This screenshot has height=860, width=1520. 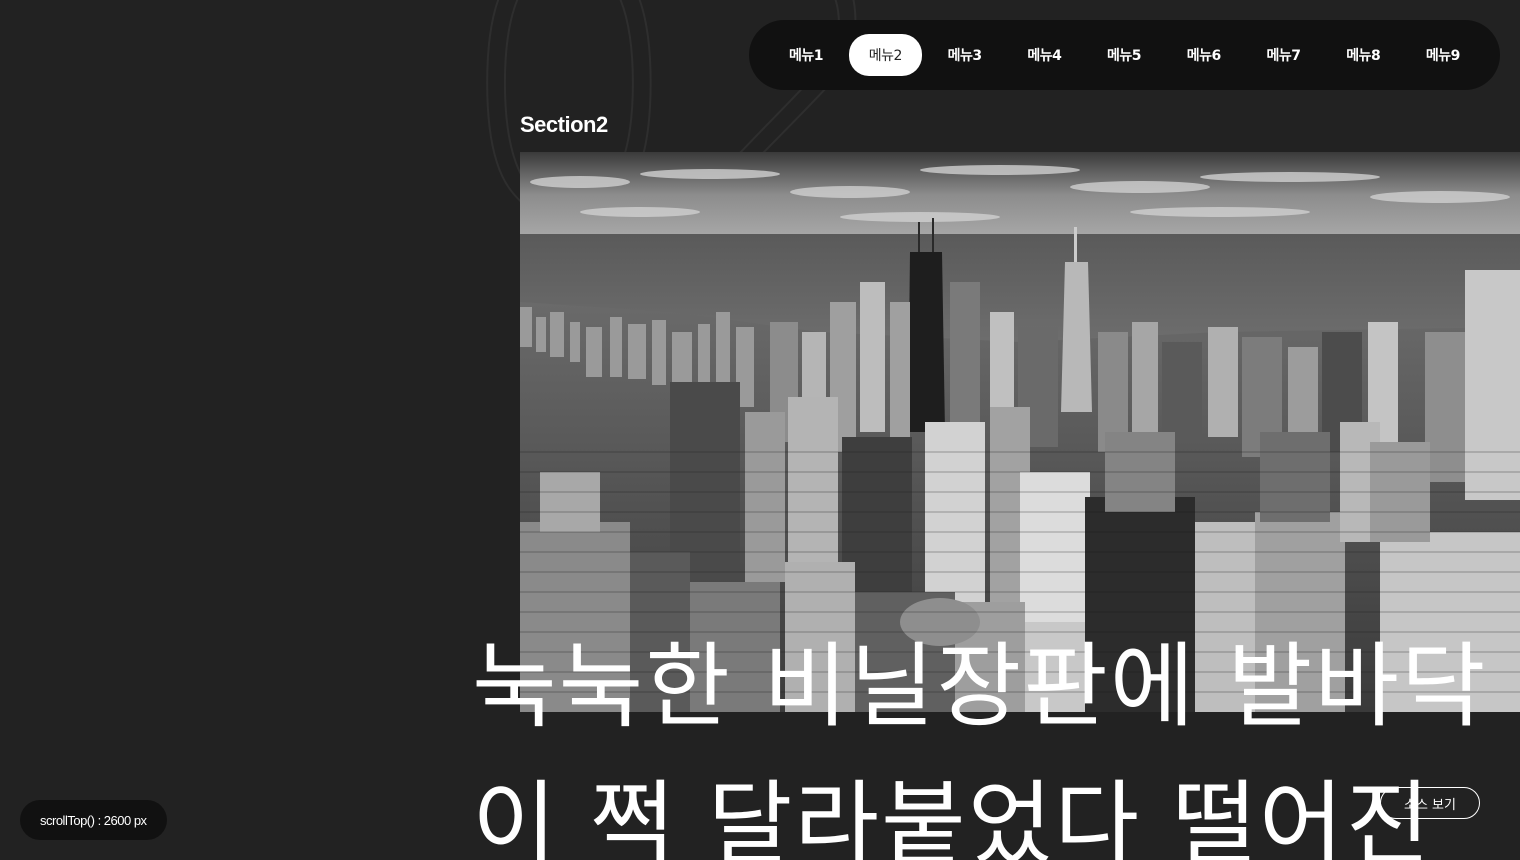 I want to click on section-title: Section2, so click(x=564, y=124).